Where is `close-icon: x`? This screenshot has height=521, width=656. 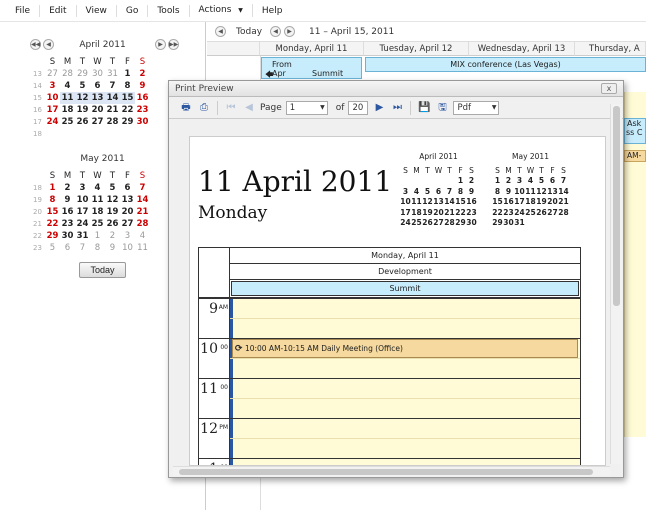
close-icon: x is located at coordinates (609, 88).